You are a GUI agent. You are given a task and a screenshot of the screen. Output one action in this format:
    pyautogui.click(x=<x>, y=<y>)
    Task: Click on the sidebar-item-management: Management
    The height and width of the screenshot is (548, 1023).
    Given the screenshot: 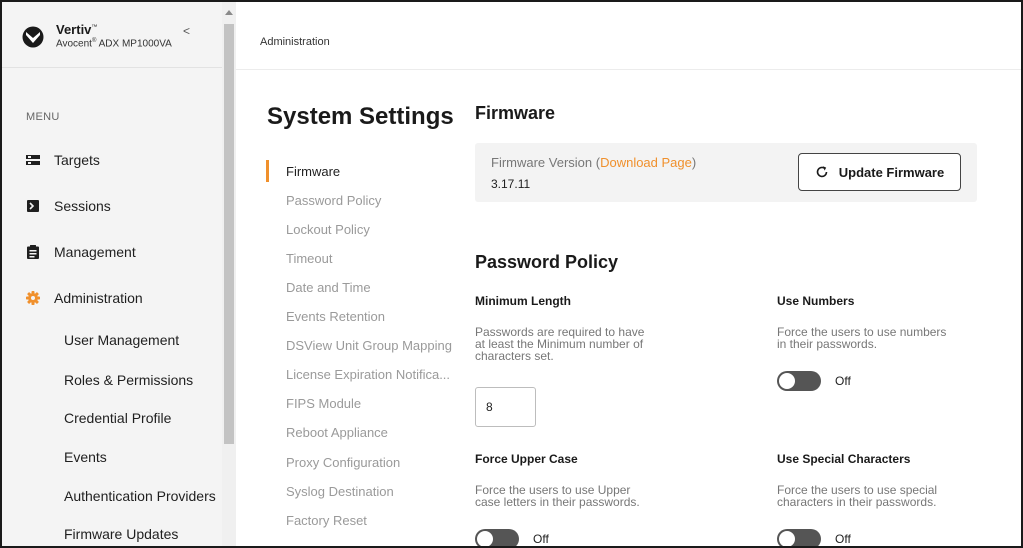 What is the action you would take?
    pyautogui.click(x=81, y=252)
    